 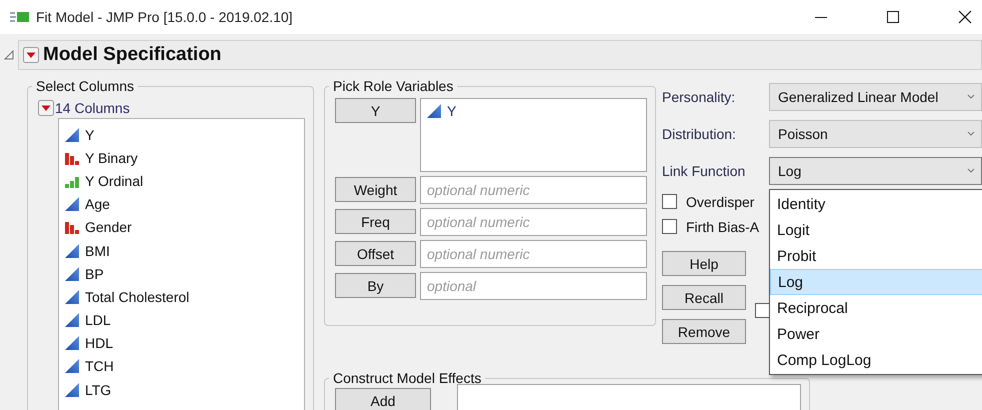 I want to click on dropdown: Generalized Linear Model, so click(x=875, y=96).